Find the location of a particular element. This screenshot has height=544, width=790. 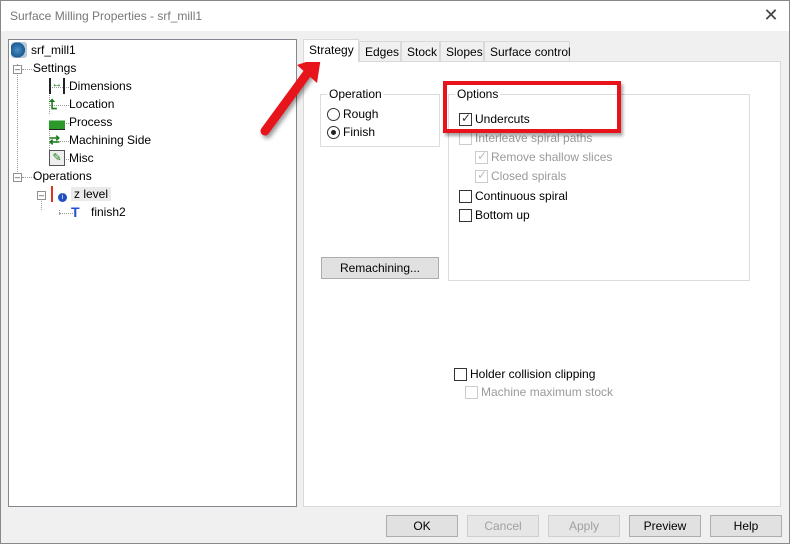

continuous-spiral-checkbox: Continuous spiral is located at coordinates (513, 196).